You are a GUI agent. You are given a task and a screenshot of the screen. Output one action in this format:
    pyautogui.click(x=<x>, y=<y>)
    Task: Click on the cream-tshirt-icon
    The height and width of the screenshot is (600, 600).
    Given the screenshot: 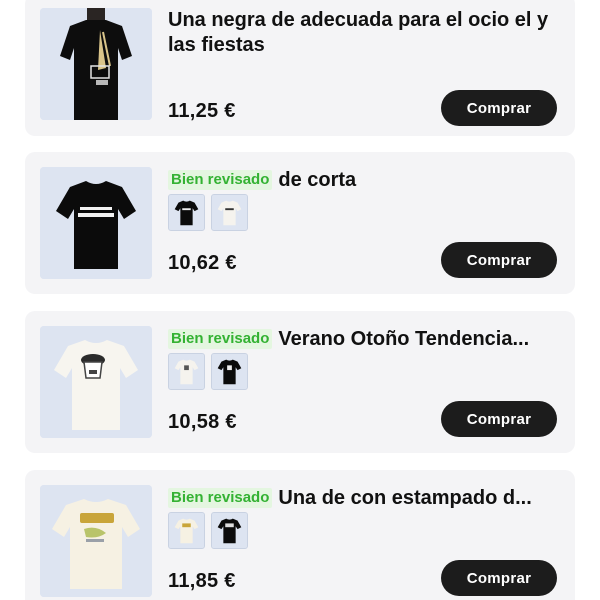 What is the action you would take?
    pyautogui.click(x=186, y=530)
    